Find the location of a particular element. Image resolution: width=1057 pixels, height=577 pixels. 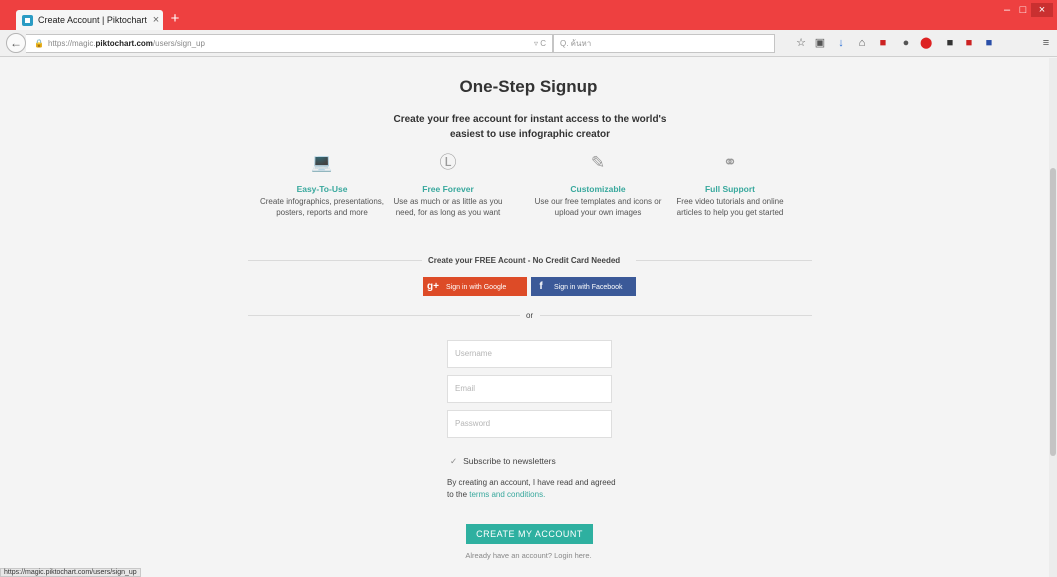

email-field: Email is located at coordinates (529, 389).